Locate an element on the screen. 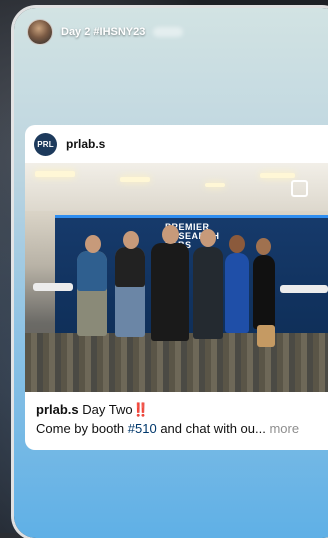  caption-text-prefix: Come by booth is located at coordinates (82, 428).